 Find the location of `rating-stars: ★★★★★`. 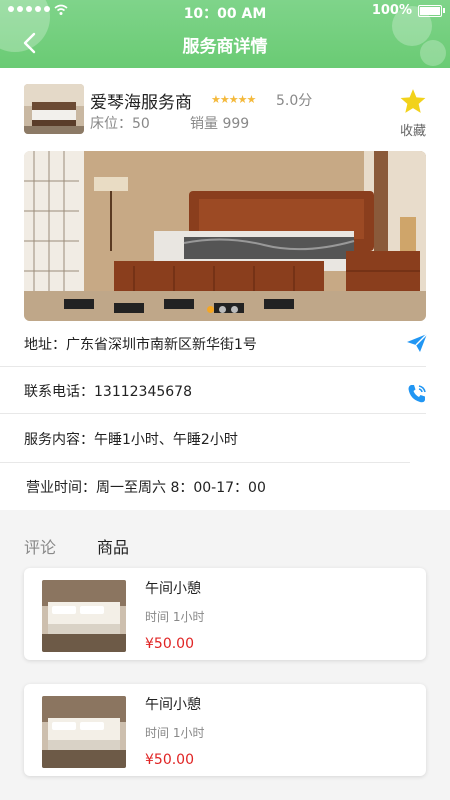

rating-stars: ★★★★★ is located at coordinates (233, 99).